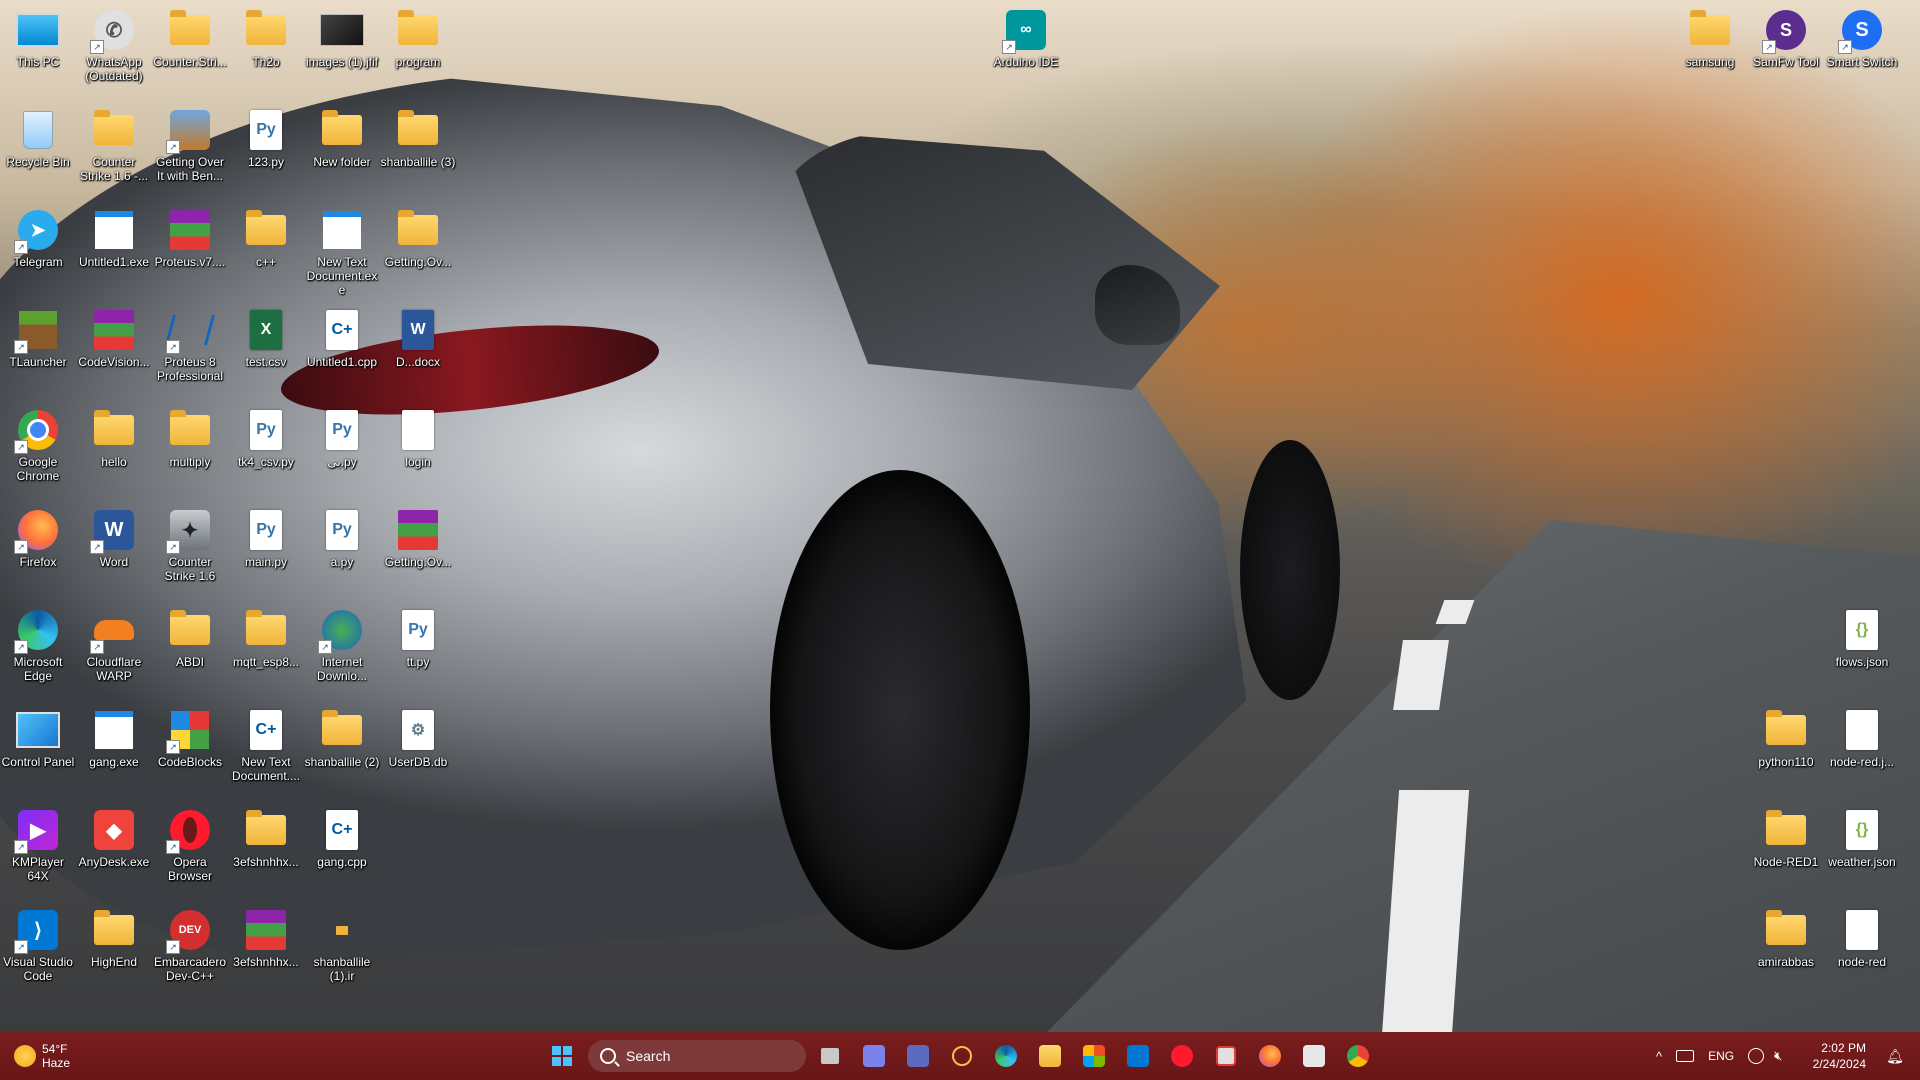 This screenshot has width=1920, height=1080. What do you see at coordinates (342, 838) in the screenshot?
I see `desktop-icon-gang-cpp: C+ gang.cpp` at bounding box center [342, 838].